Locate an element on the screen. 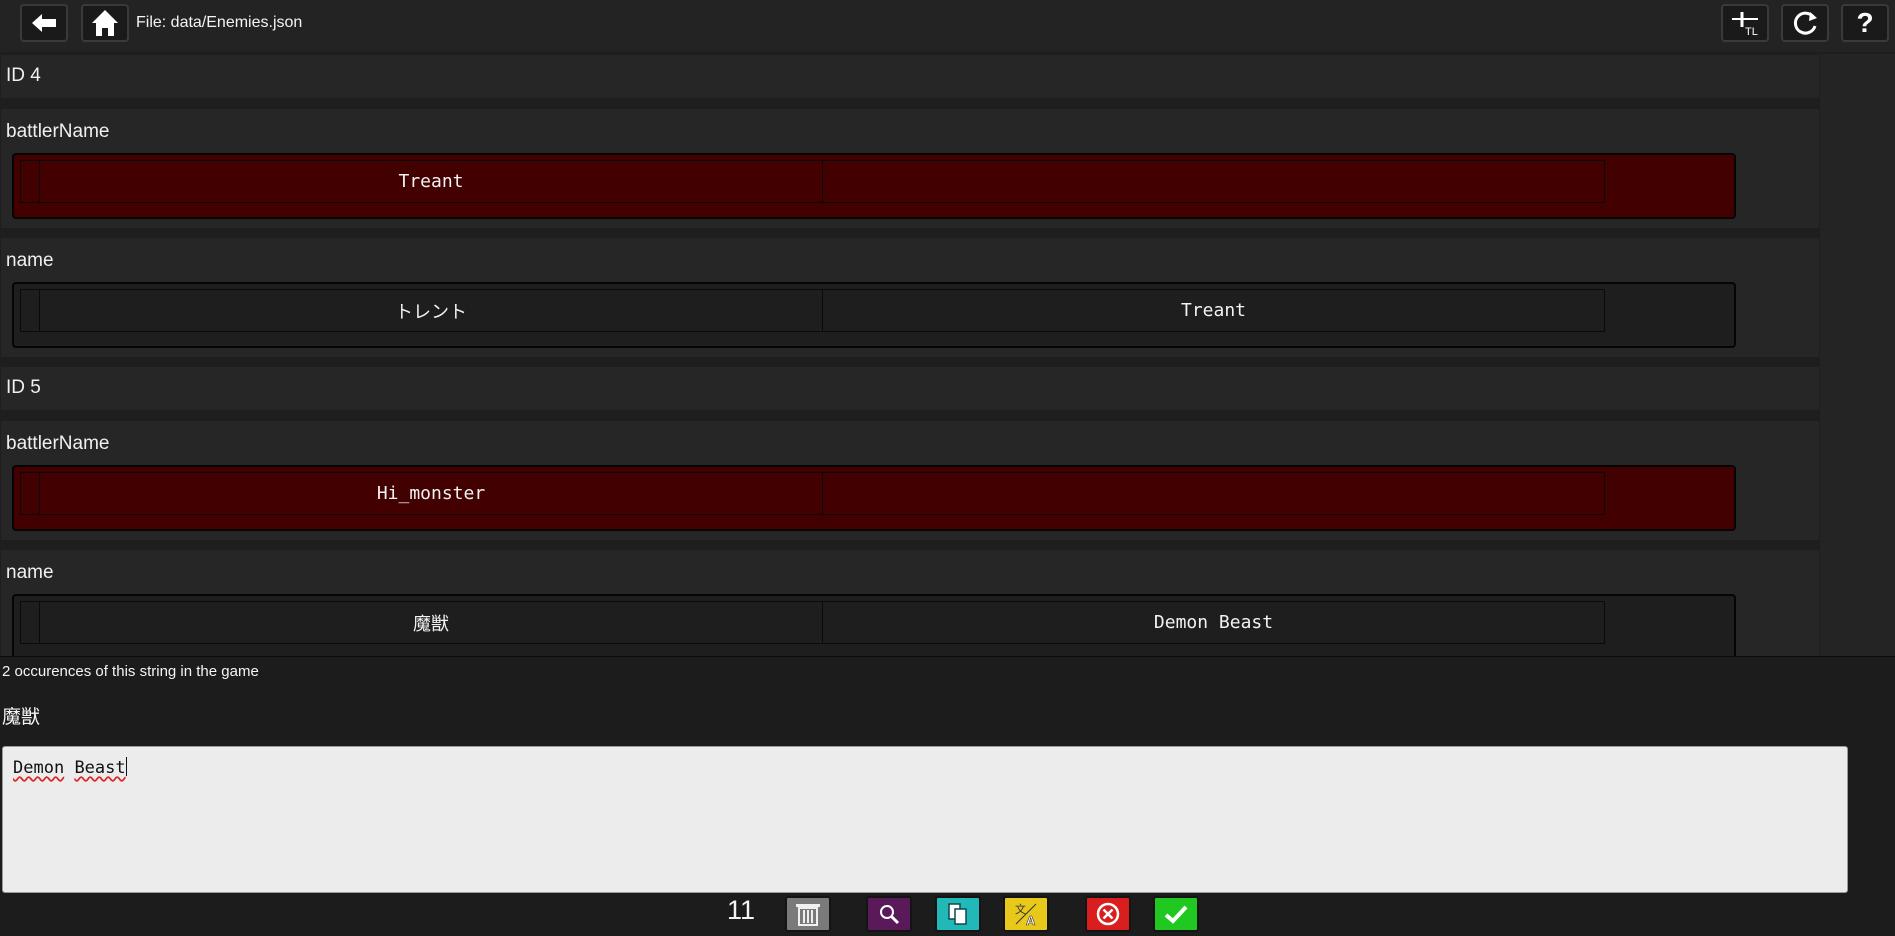  search-button is located at coordinates (889, 914).